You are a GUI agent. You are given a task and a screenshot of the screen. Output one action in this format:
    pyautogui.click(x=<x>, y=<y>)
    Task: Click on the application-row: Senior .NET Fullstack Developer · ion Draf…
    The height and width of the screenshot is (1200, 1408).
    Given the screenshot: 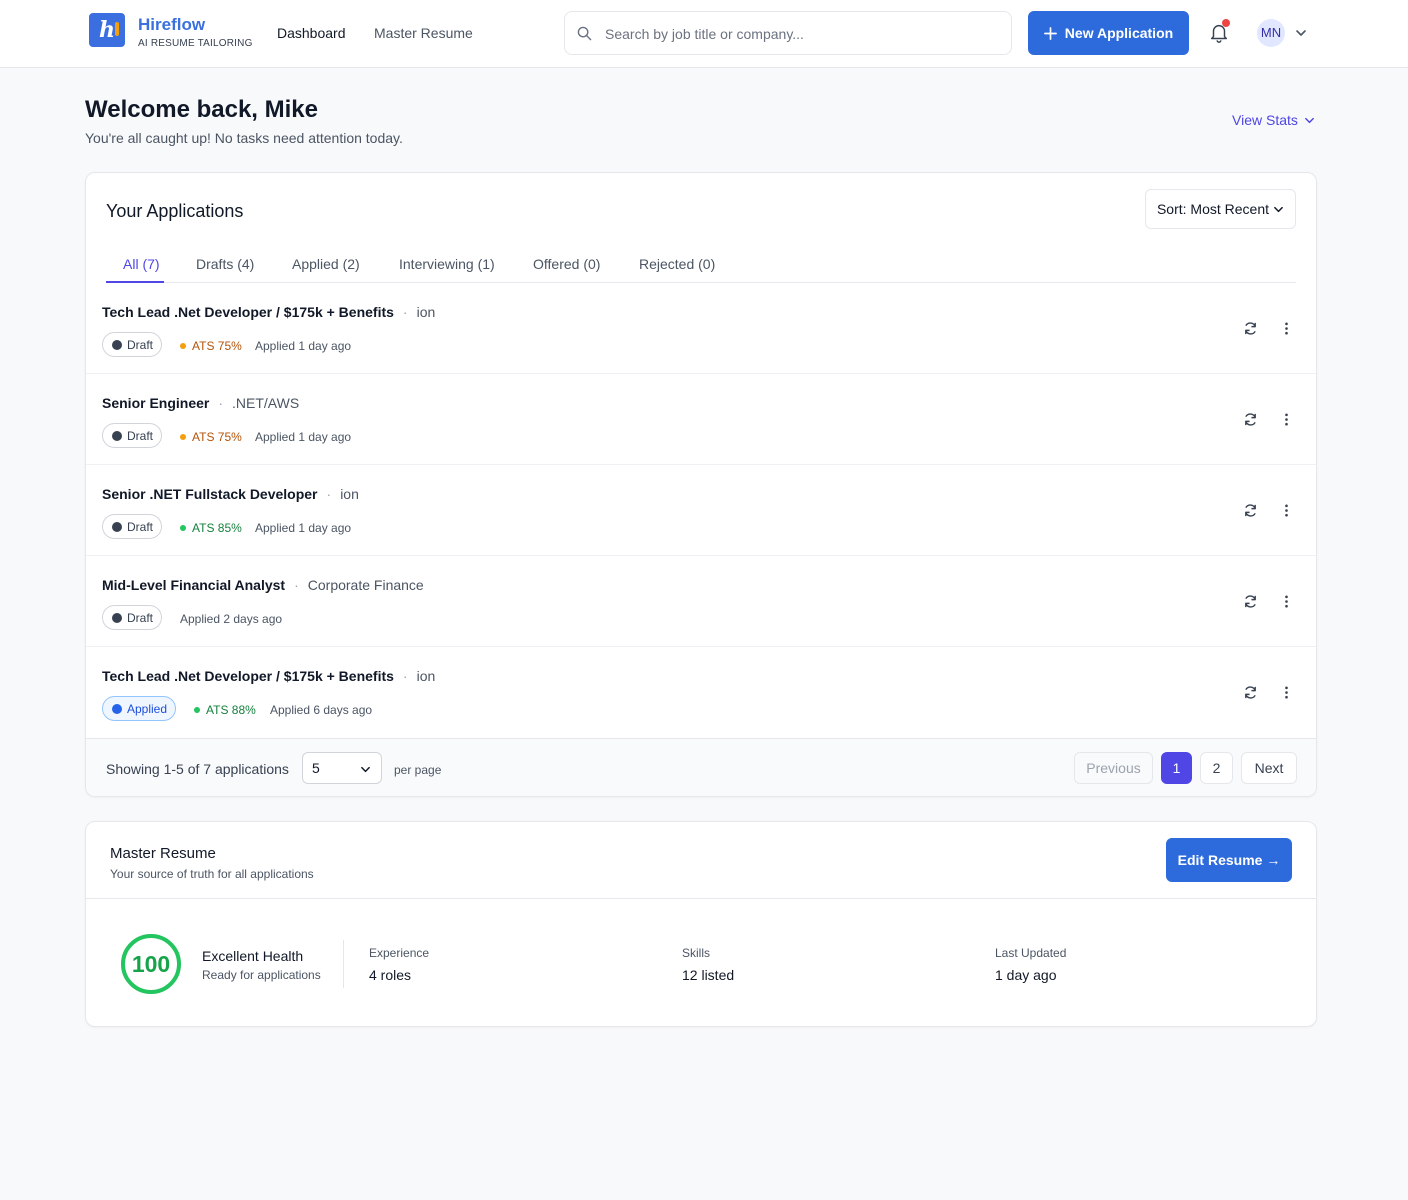 What is the action you would take?
    pyautogui.click(x=701, y=510)
    